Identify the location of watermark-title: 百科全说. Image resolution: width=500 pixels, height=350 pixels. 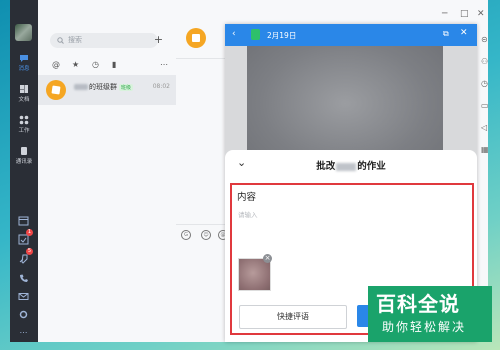
(418, 304).